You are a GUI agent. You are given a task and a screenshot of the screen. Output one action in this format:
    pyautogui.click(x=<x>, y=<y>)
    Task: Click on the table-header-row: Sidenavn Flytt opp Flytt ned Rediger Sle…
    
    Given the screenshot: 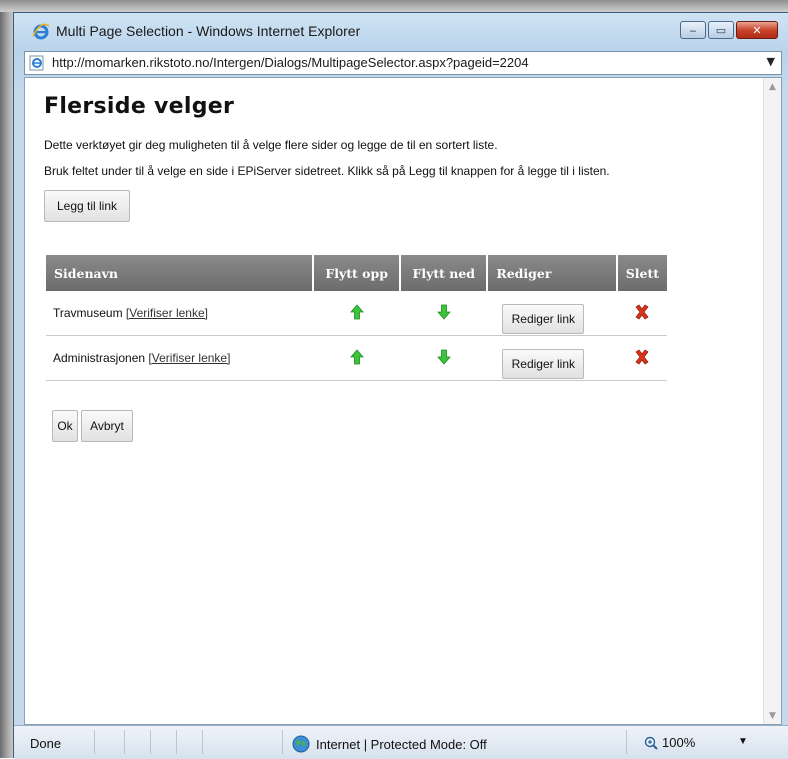 What is the action you would take?
    pyautogui.click(x=356, y=273)
    